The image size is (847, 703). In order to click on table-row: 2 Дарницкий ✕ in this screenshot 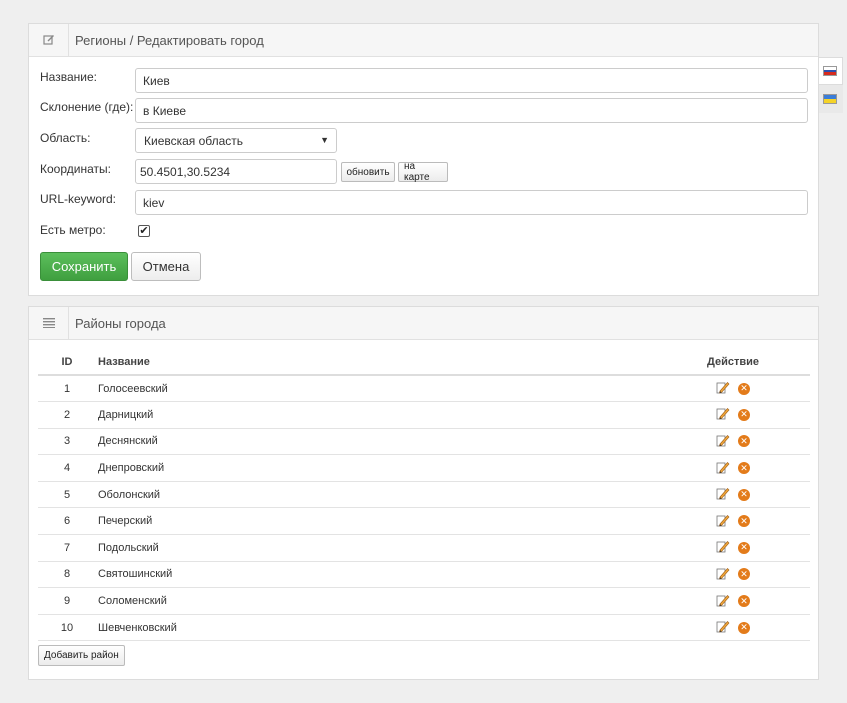, I will do `click(424, 415)`.